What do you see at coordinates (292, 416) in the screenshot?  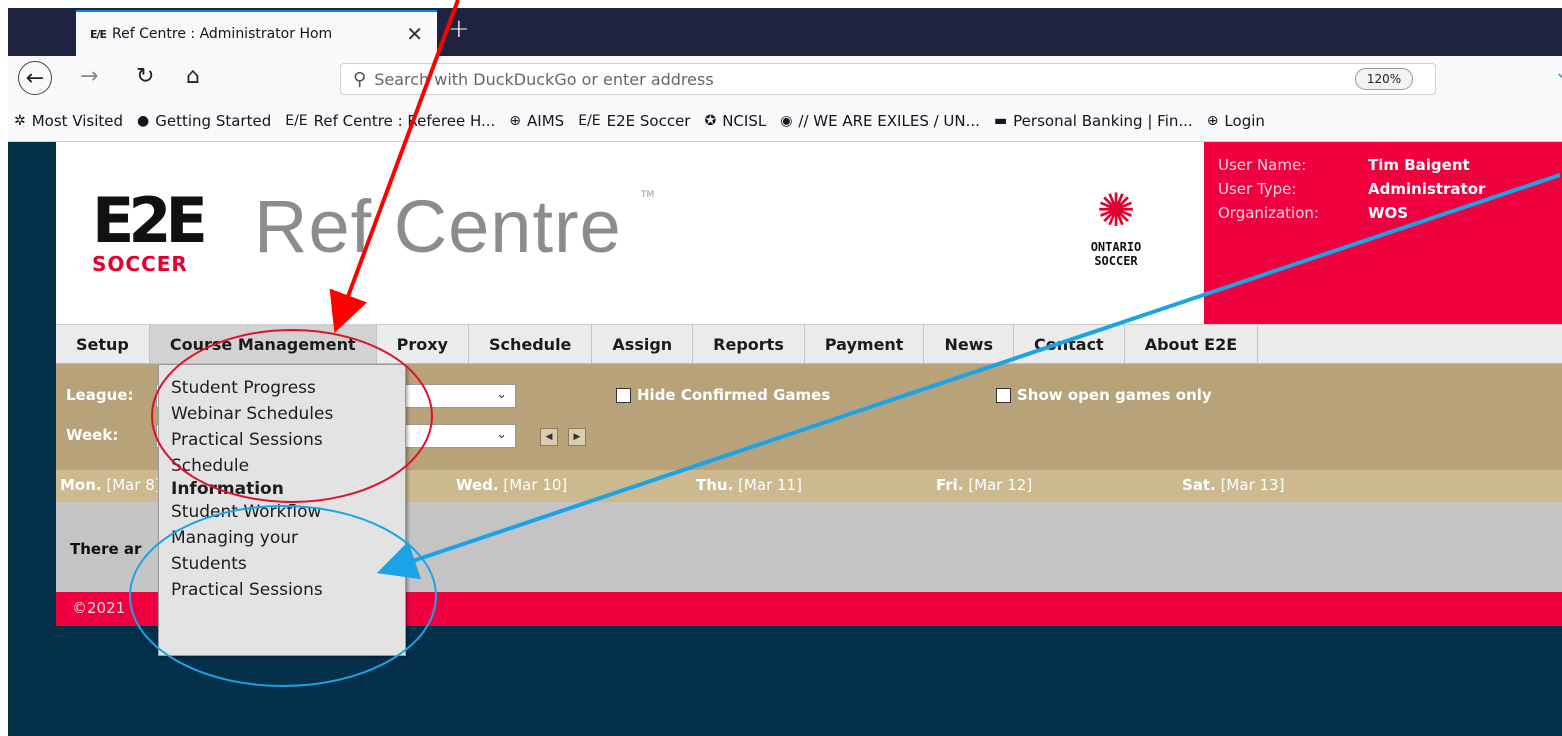 I see `red-circle` at bounding box center [292, 416].